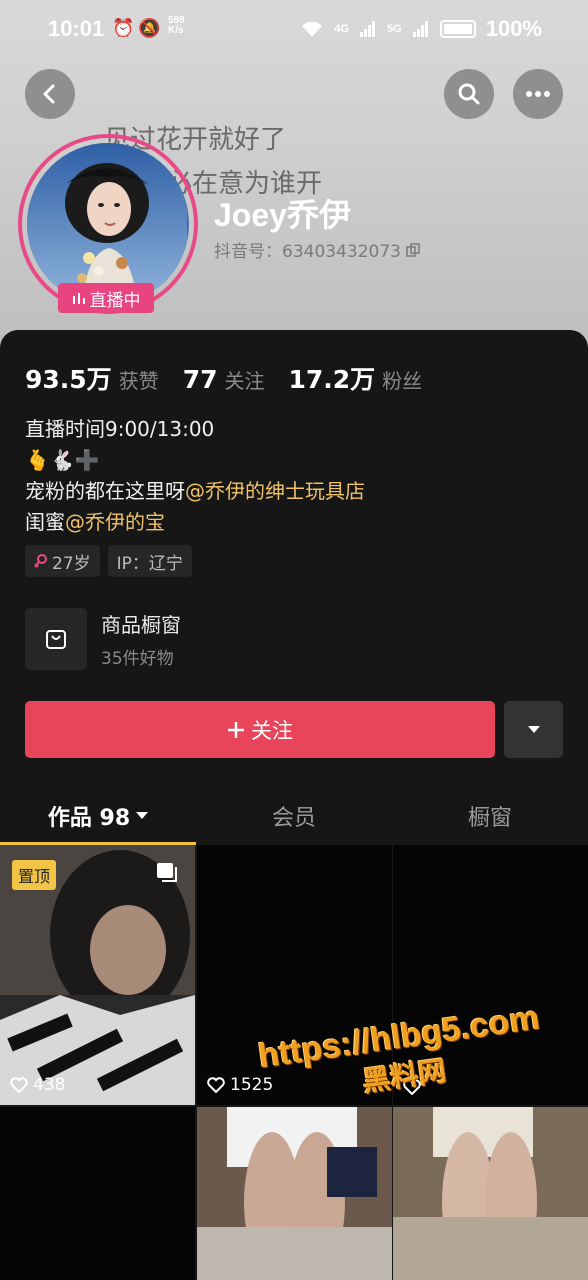 The height and width of the screenshot is (1280, 588). What do you see at coordinates (394, 29) in the screenshot?
I see `signal-5g: 5G` at bounding box center [394, 29].